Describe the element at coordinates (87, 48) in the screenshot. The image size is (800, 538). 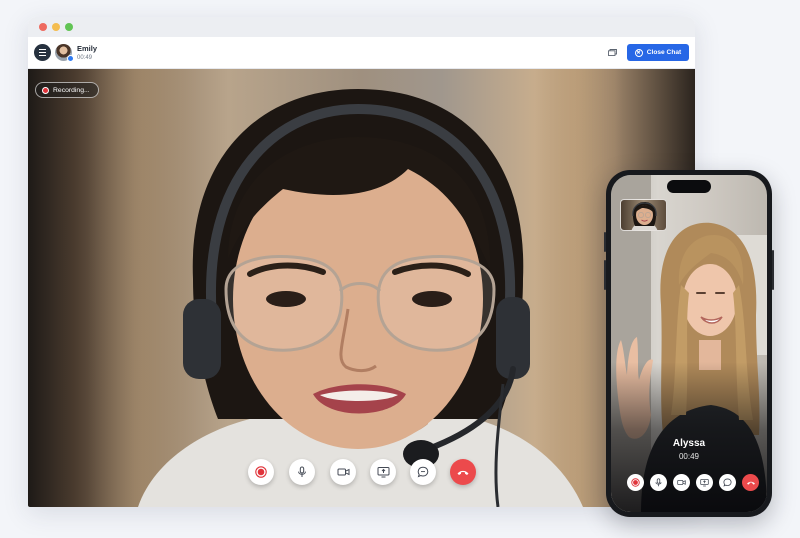
I see `caller-name: Emily` at that location.